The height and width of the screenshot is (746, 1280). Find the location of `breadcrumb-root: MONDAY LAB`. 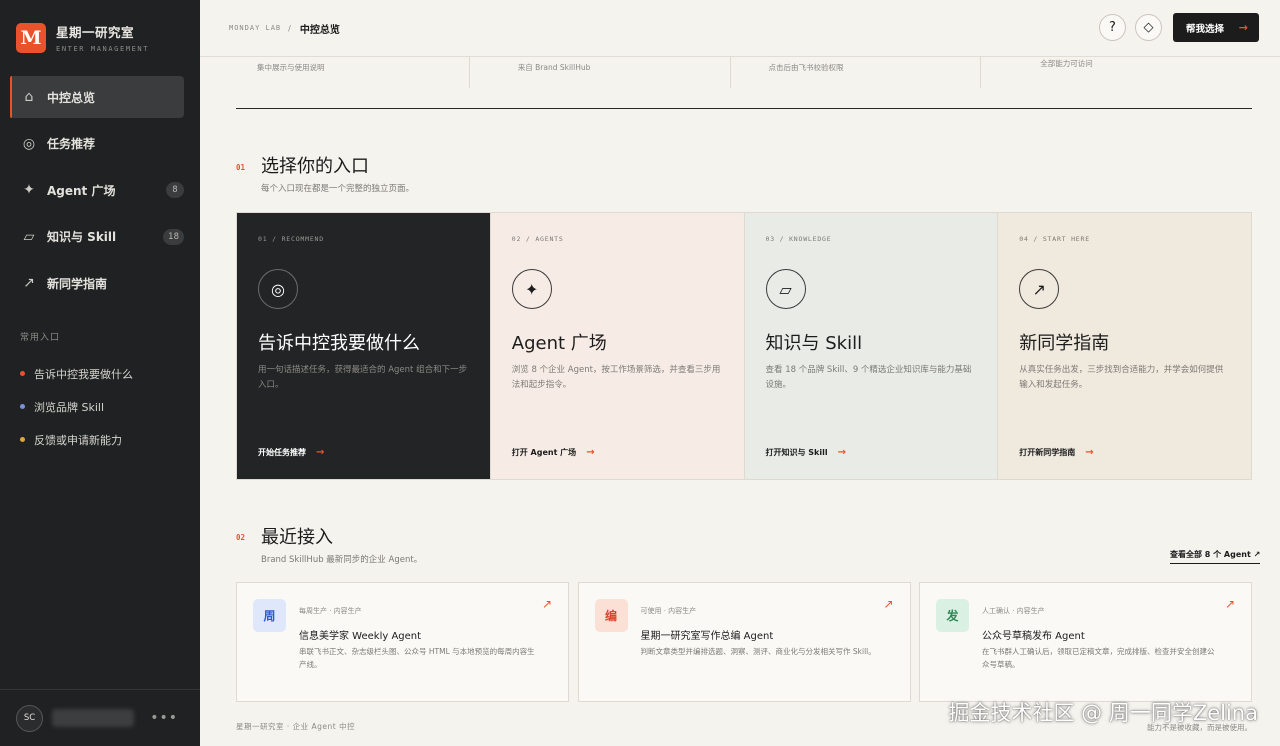

breadcrumb-root: MONDAY LAB is located at coordinates (255, 28).